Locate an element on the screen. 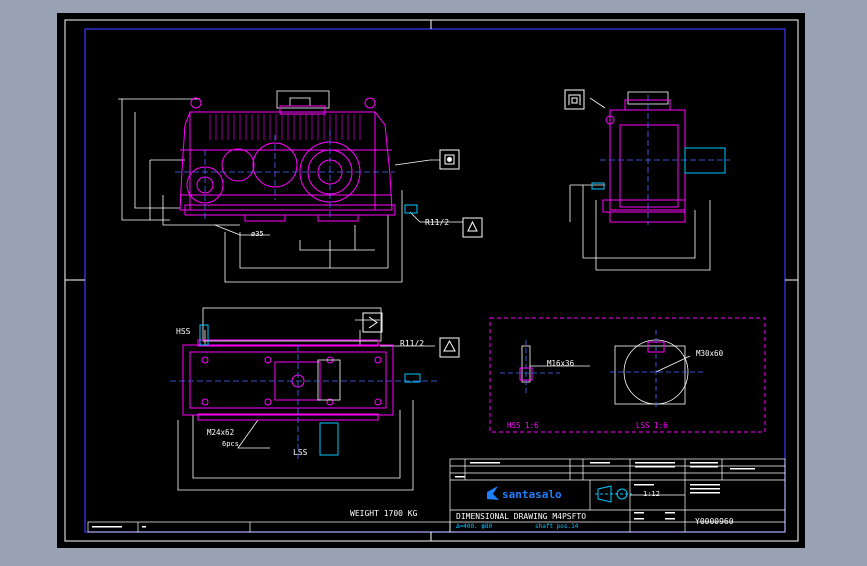 Image resolution: width=867 pixels, height=566 pixels. svg-text: santasalo is located at coordinates (532, 494).